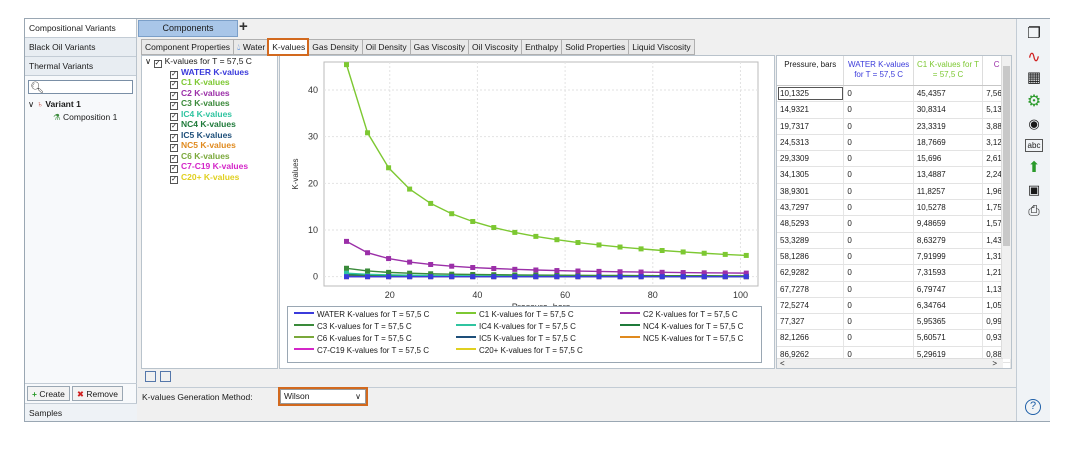 The image size is (1080, 454). What do you see at coordinates (811, 208) in the screenshot?
I see `table-cell: 43,7297` at bounding box center [811, 208].